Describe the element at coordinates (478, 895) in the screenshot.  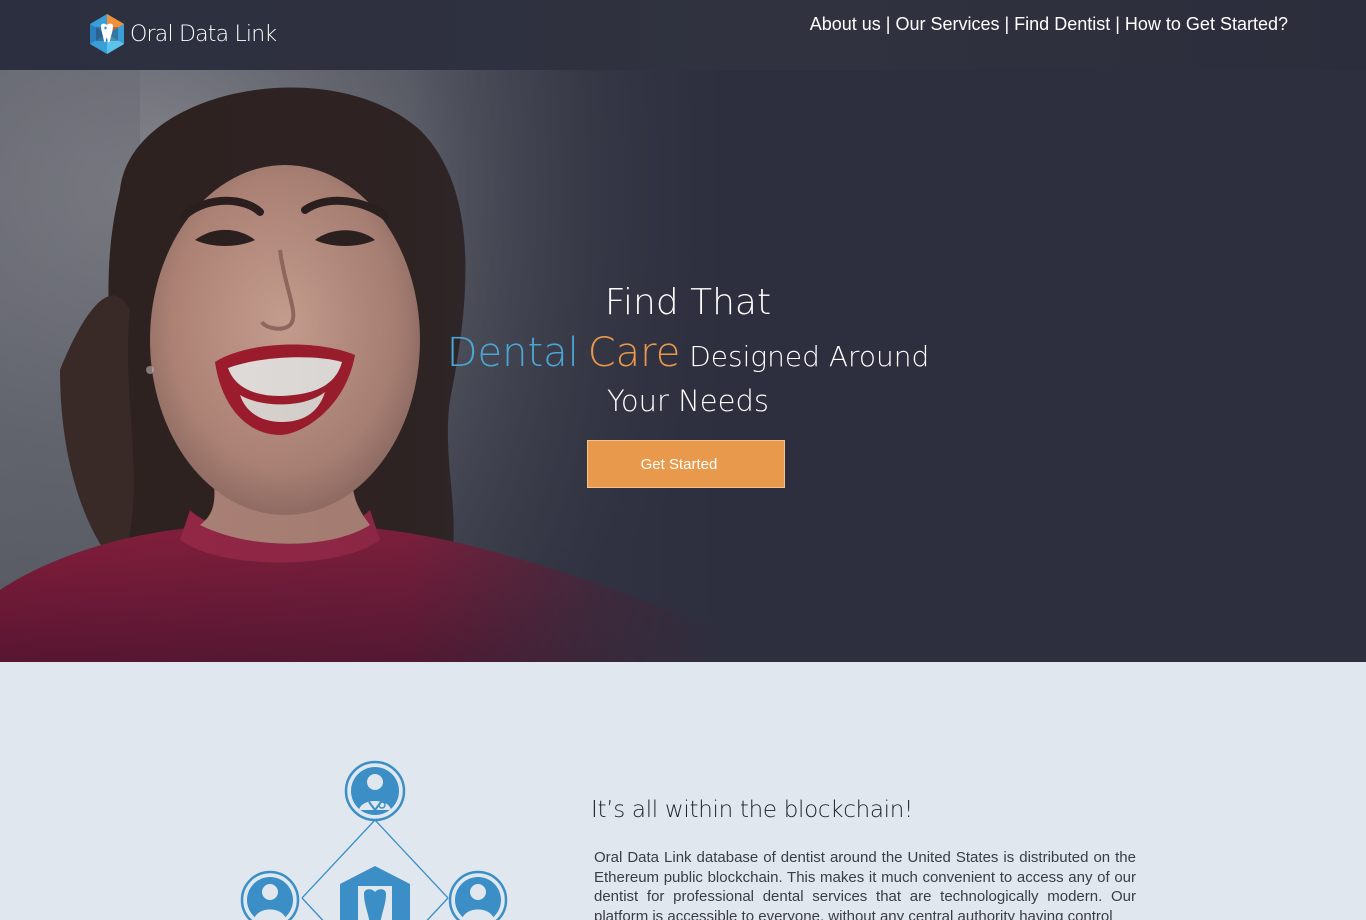
I see `user-icon-right` at that location.